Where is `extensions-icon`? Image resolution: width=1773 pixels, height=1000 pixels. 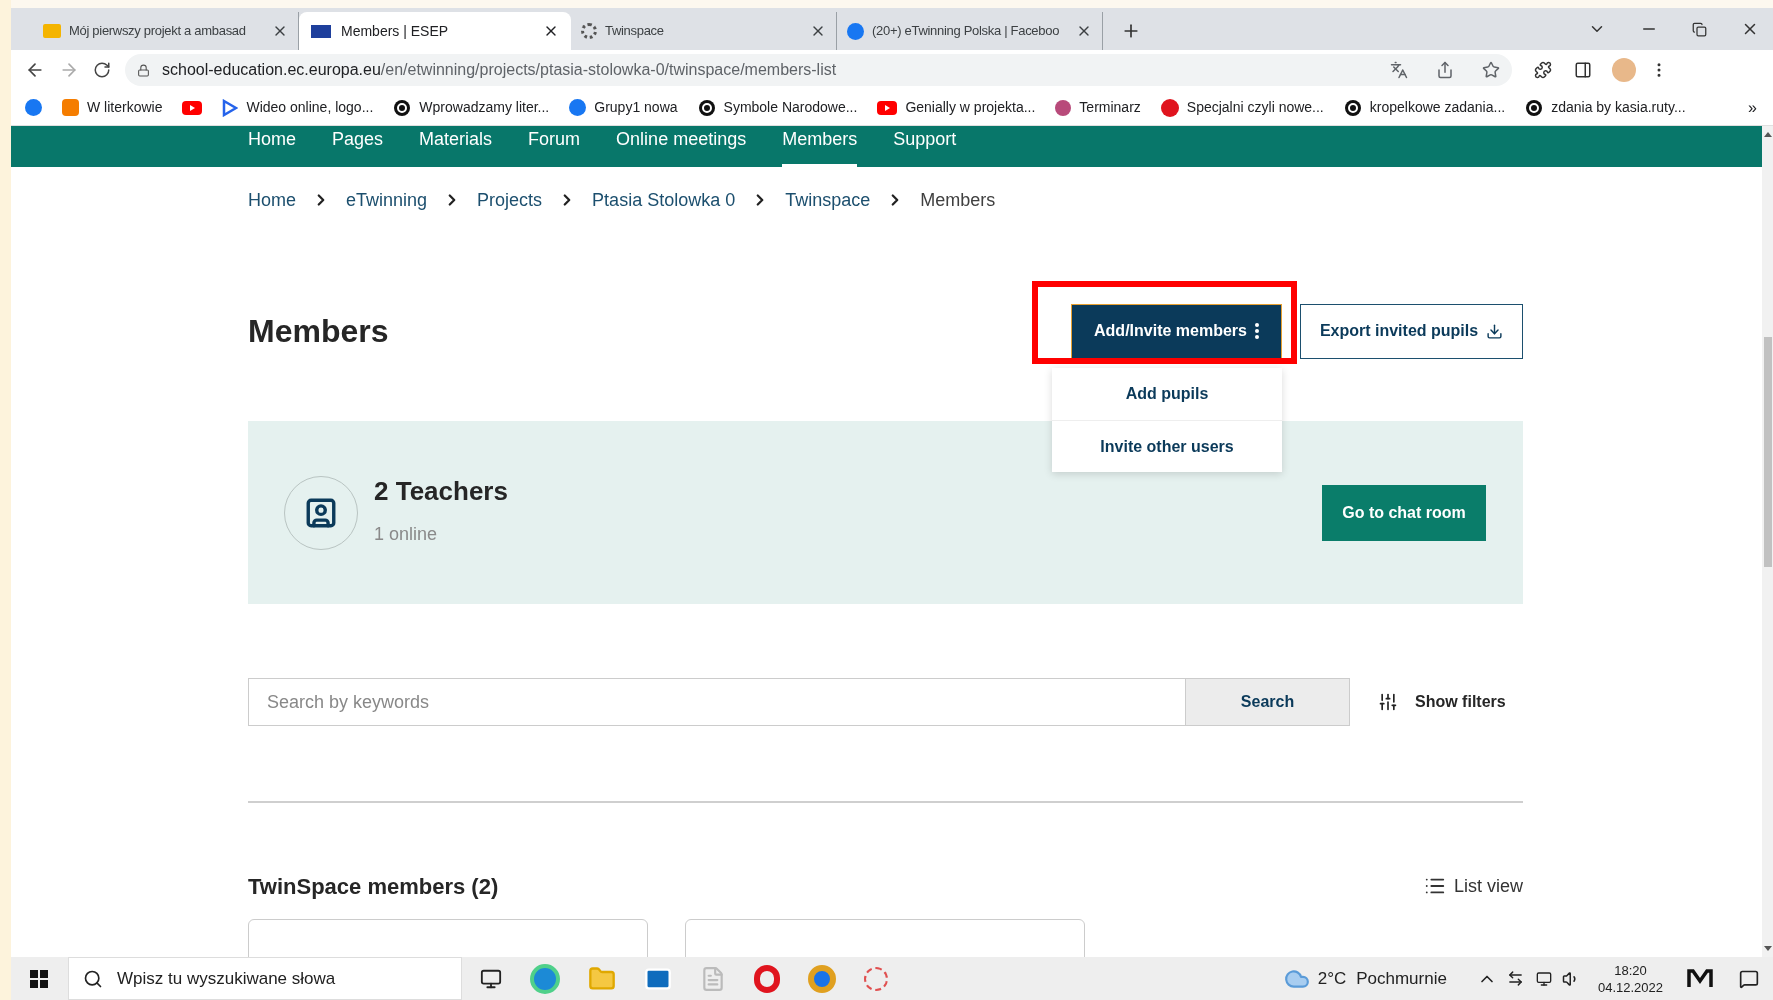
extensions-icon is located at coordinates (1543, 70).